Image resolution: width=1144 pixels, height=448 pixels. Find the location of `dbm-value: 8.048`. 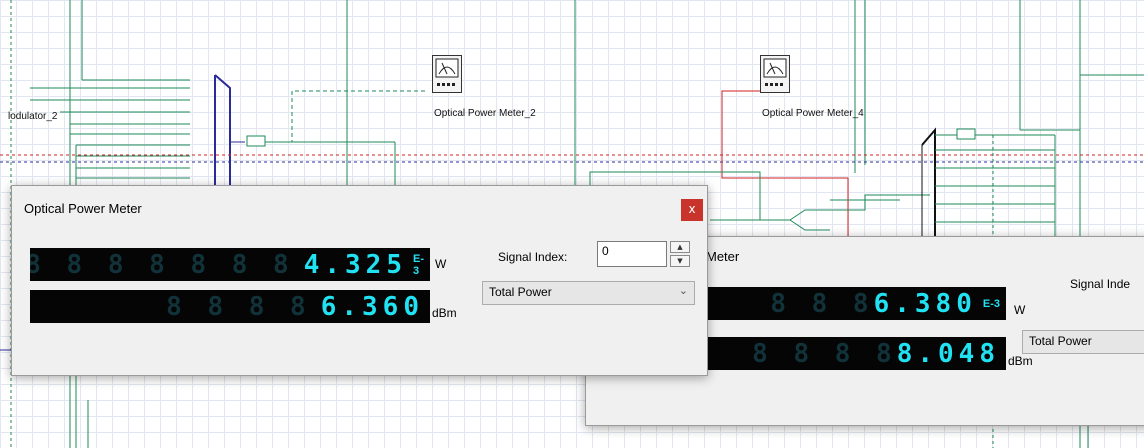

dbm-value: 8.048 is located at coordinates (948, 353).